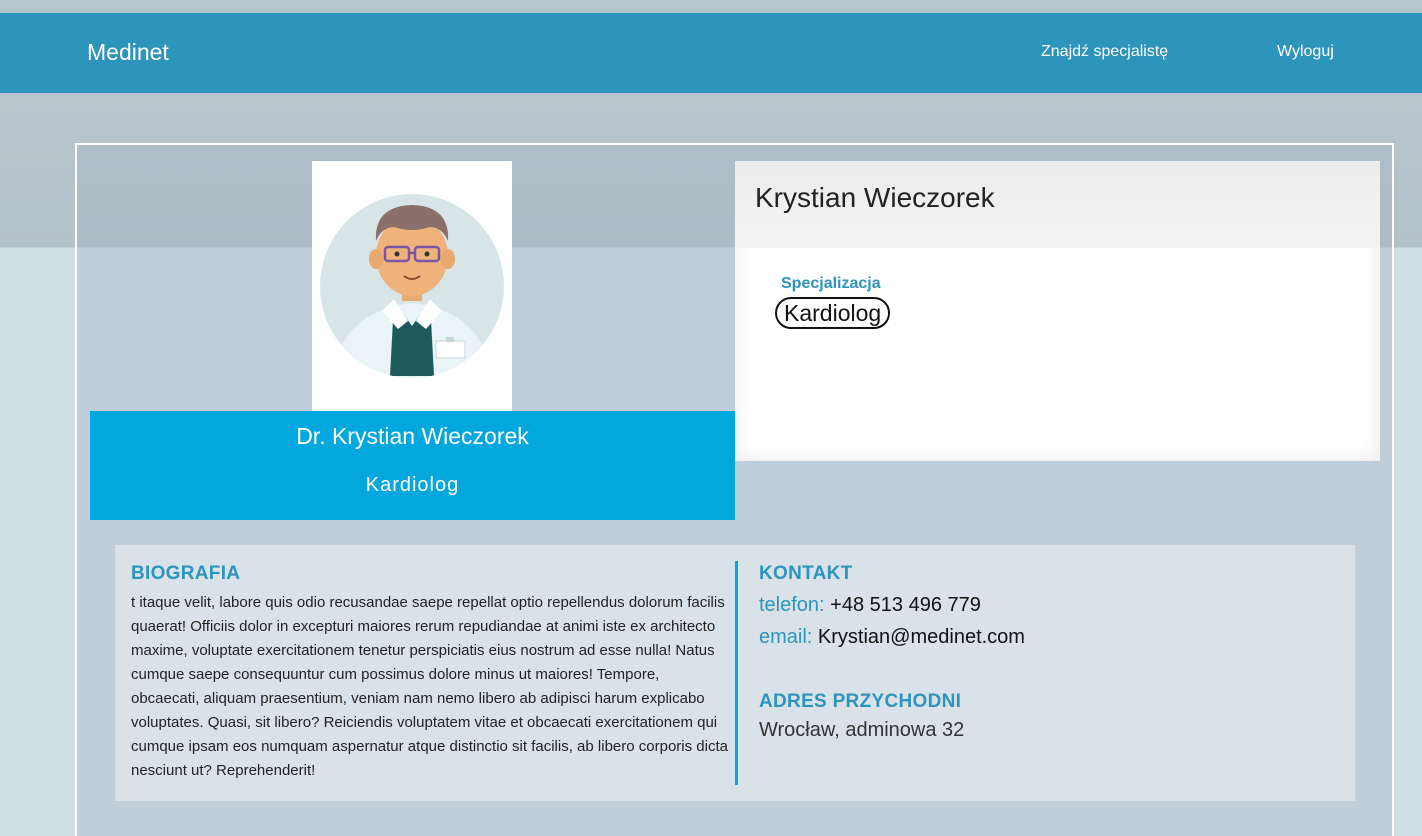 The height and width of the screenshot is (836, 1422). I want to click on brand-logo-link: Medinet, so click(128, 52).